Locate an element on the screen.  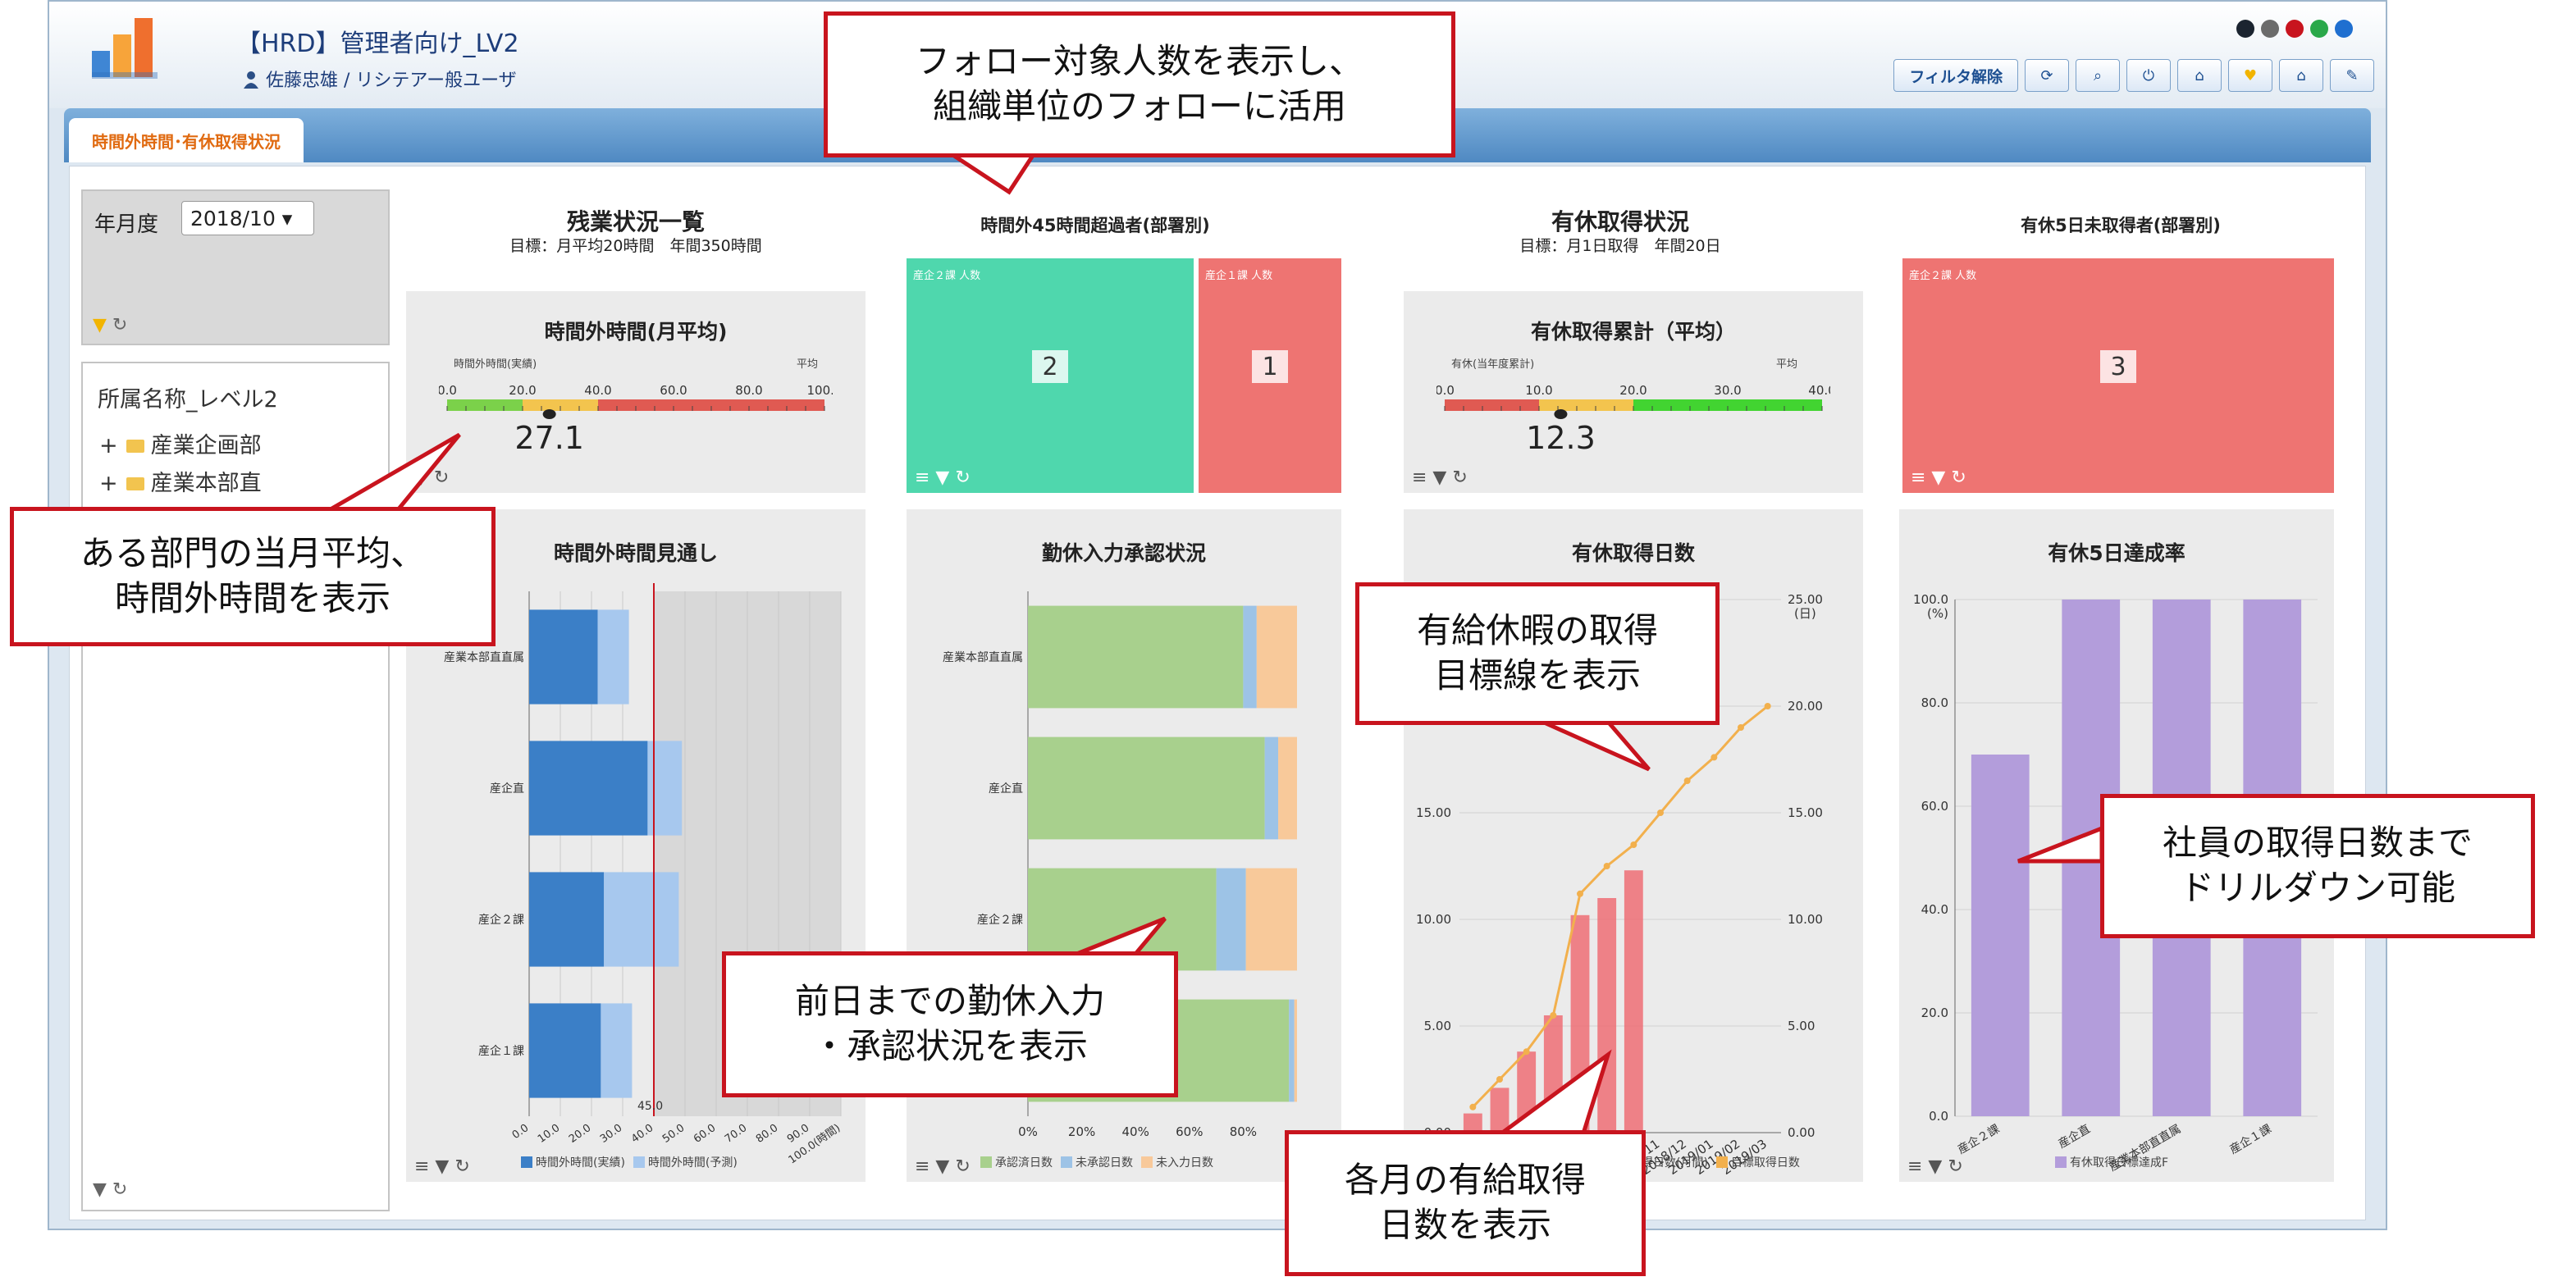
callout-line: 時間外時間を表示 is located at coordinates (253, 598).